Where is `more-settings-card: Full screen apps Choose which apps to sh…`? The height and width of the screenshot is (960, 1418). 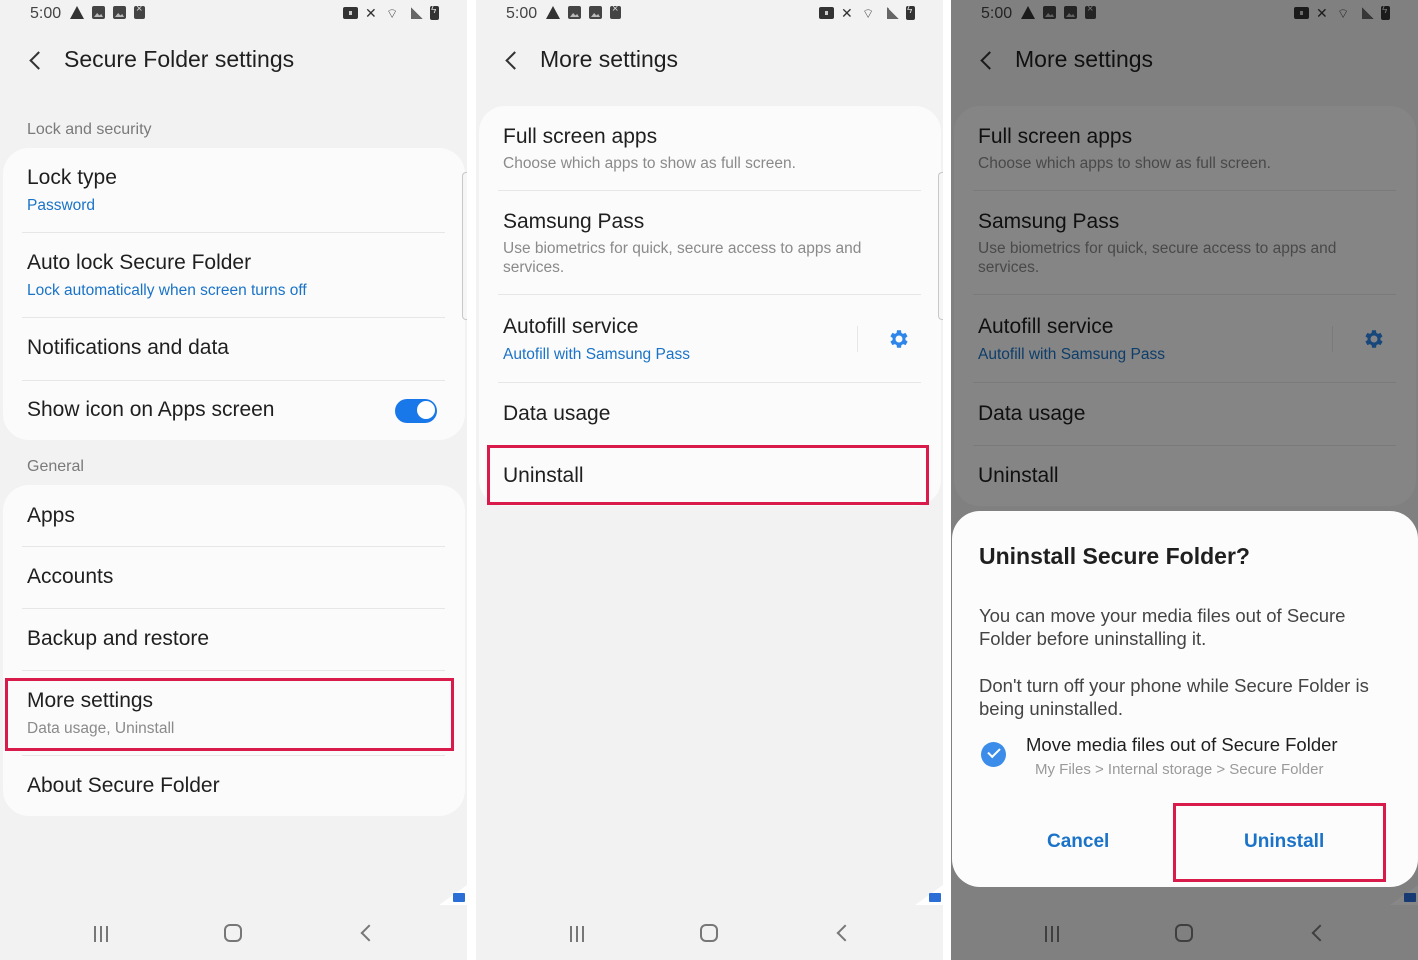 more-settings-card: Full screen apps Choose which apps to sh… is located at coordinates (710, 306).